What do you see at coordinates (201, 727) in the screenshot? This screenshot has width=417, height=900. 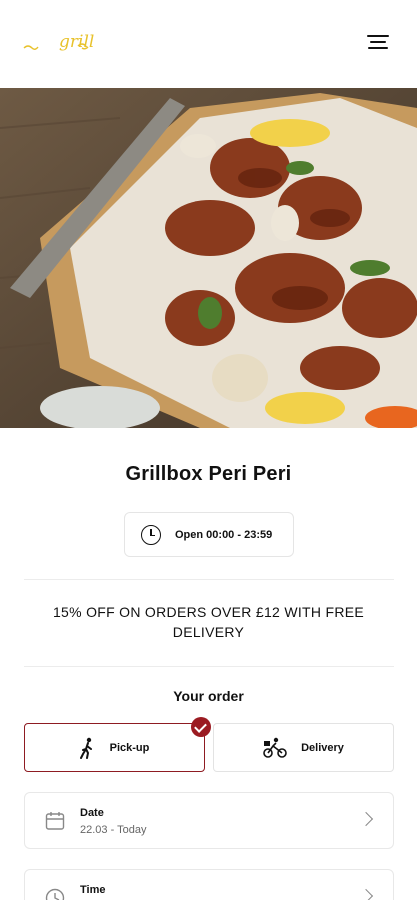 I see `selected-check-icon` at bounding box center [201, 727].